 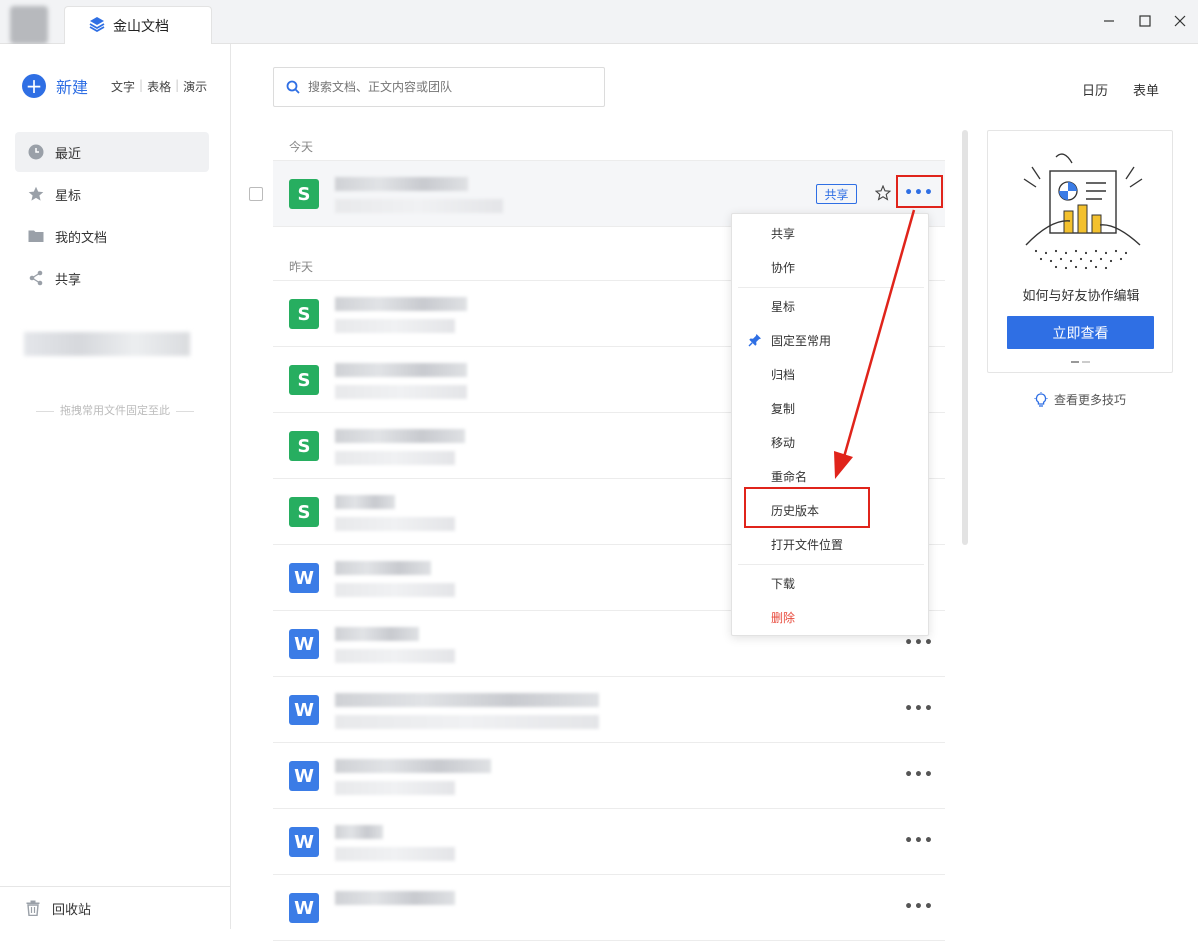 What do you see at coordinates (112, 152) in the screenshot?
I see `sidebar-item-recent: 最近` at bounding box center [112, 152].